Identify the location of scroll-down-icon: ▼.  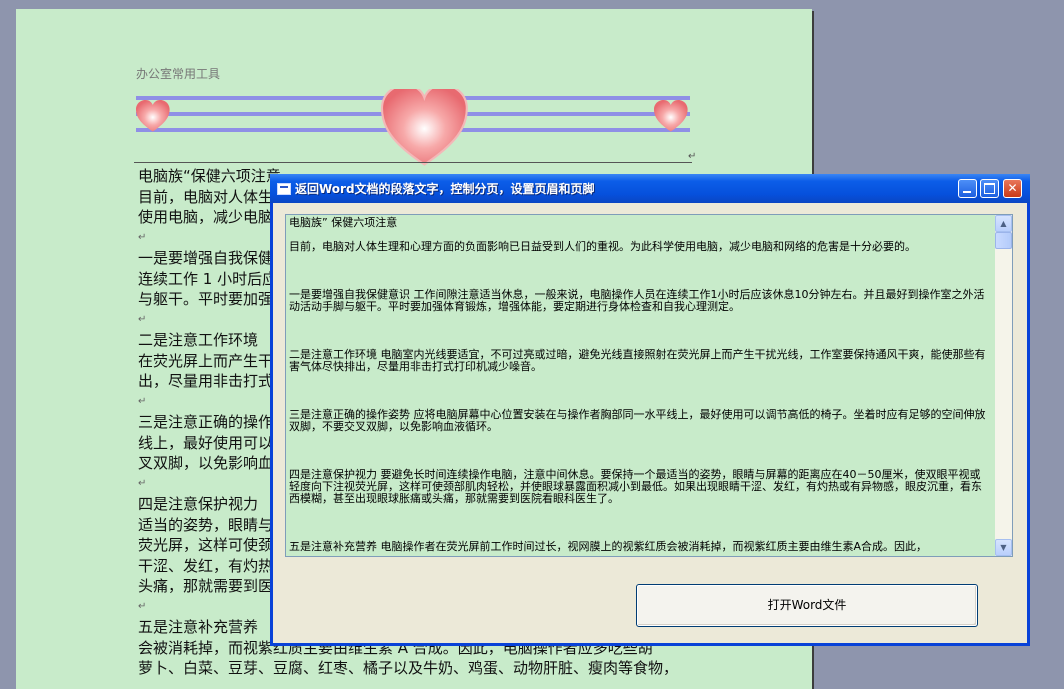
(1003, 547).